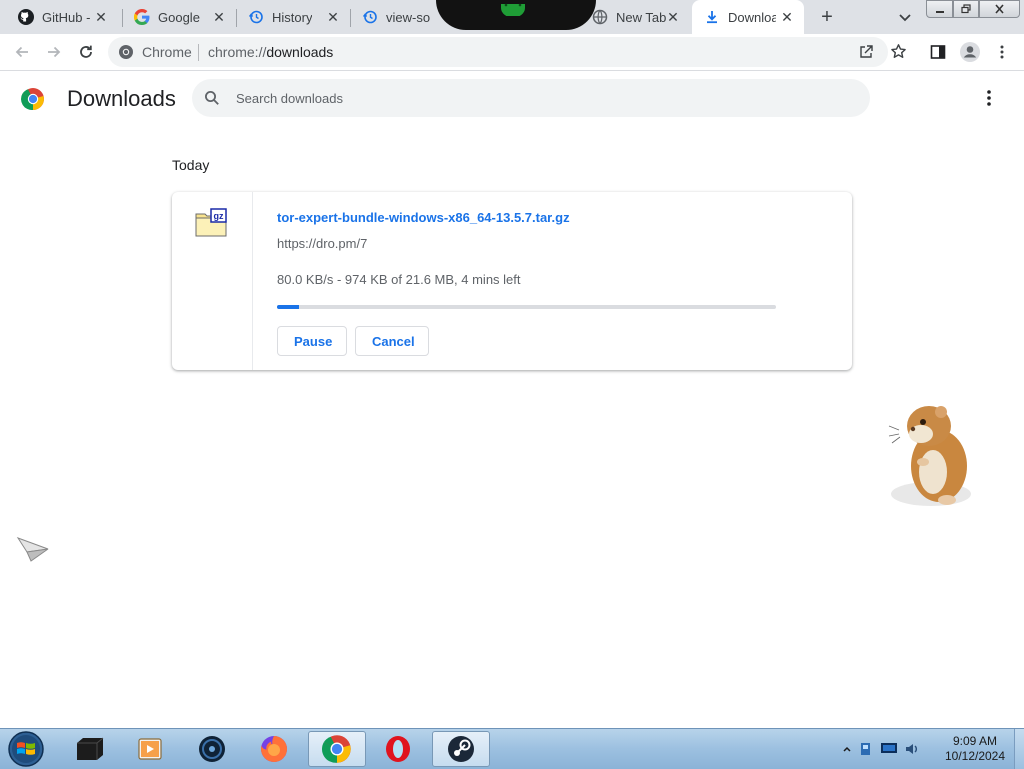  What do you see at coordinates (167, 52) in the screenshot?
I see `site-label: Chrome` at bounding box center [167, 52].